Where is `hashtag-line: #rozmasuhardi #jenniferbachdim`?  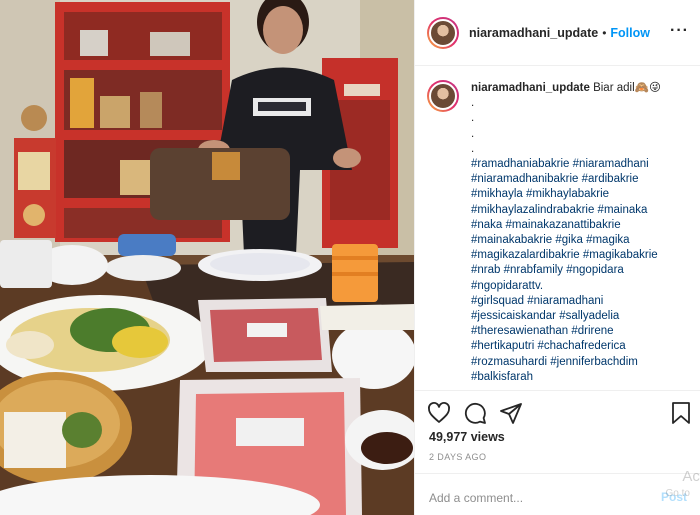
hashtag-line: #rozmasuhardi #jenniferbachdim is located at coordinates (580, 362).